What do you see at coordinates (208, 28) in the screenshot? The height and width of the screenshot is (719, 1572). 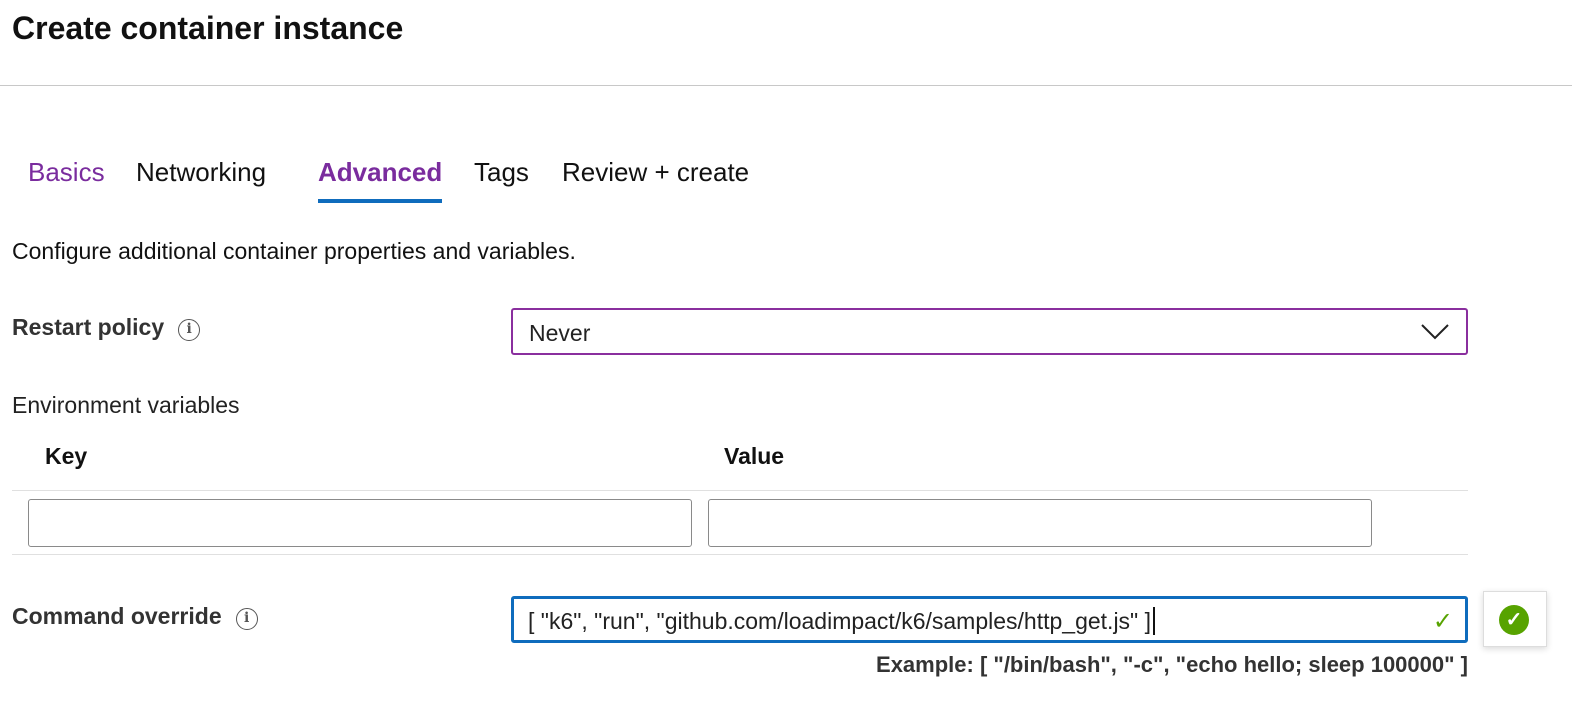 I see `page-title: Create container instance` at bounding box center [208, 28].